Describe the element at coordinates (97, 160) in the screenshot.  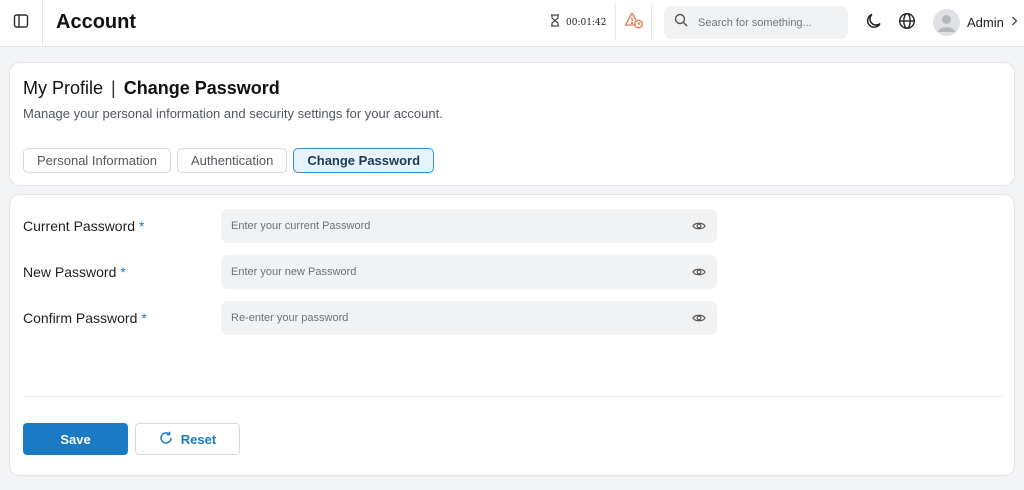
I see `tab-personal-information: Personal Information` at that location.